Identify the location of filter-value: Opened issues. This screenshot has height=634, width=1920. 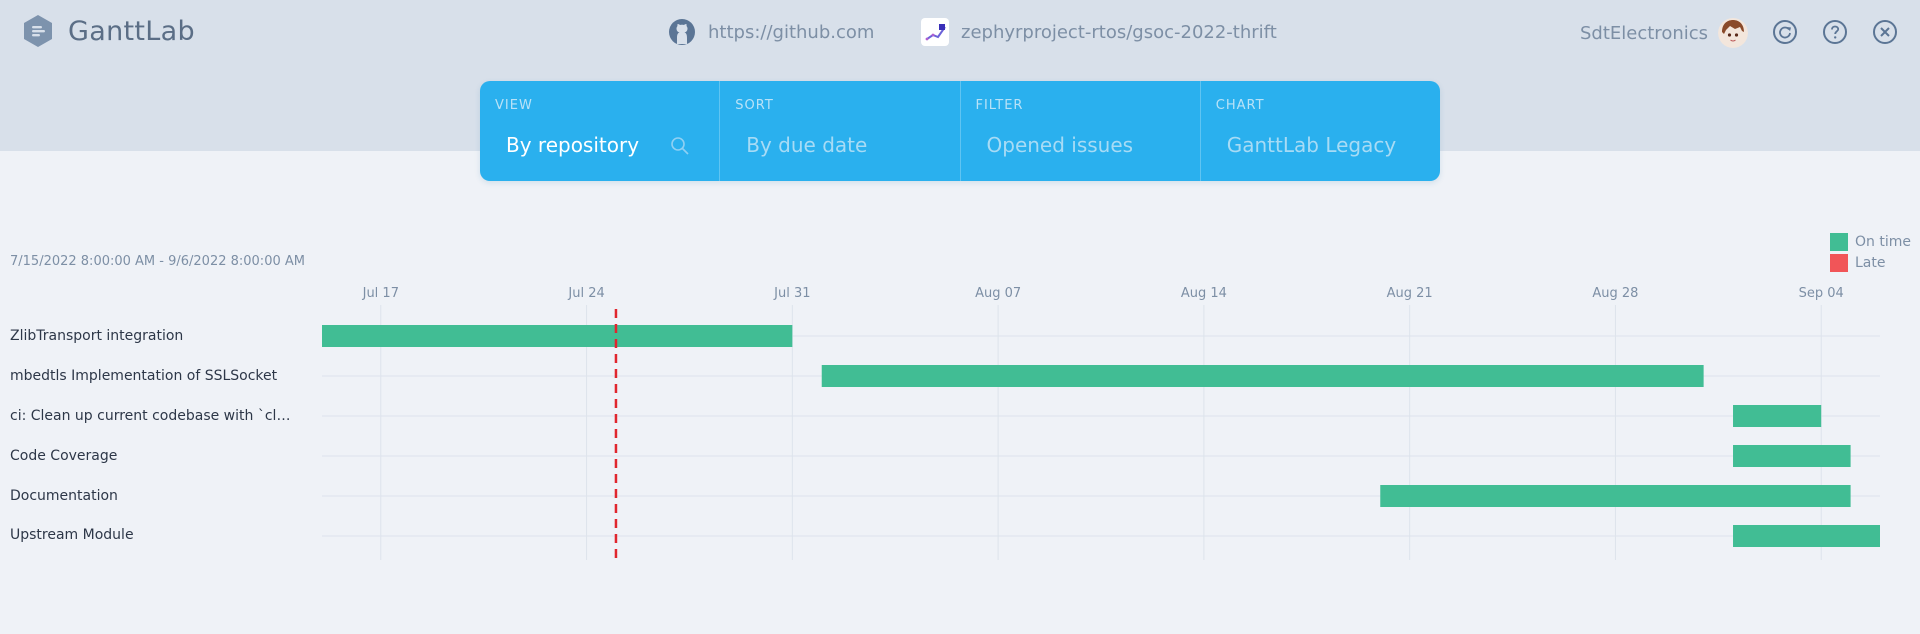
(1060, 145).